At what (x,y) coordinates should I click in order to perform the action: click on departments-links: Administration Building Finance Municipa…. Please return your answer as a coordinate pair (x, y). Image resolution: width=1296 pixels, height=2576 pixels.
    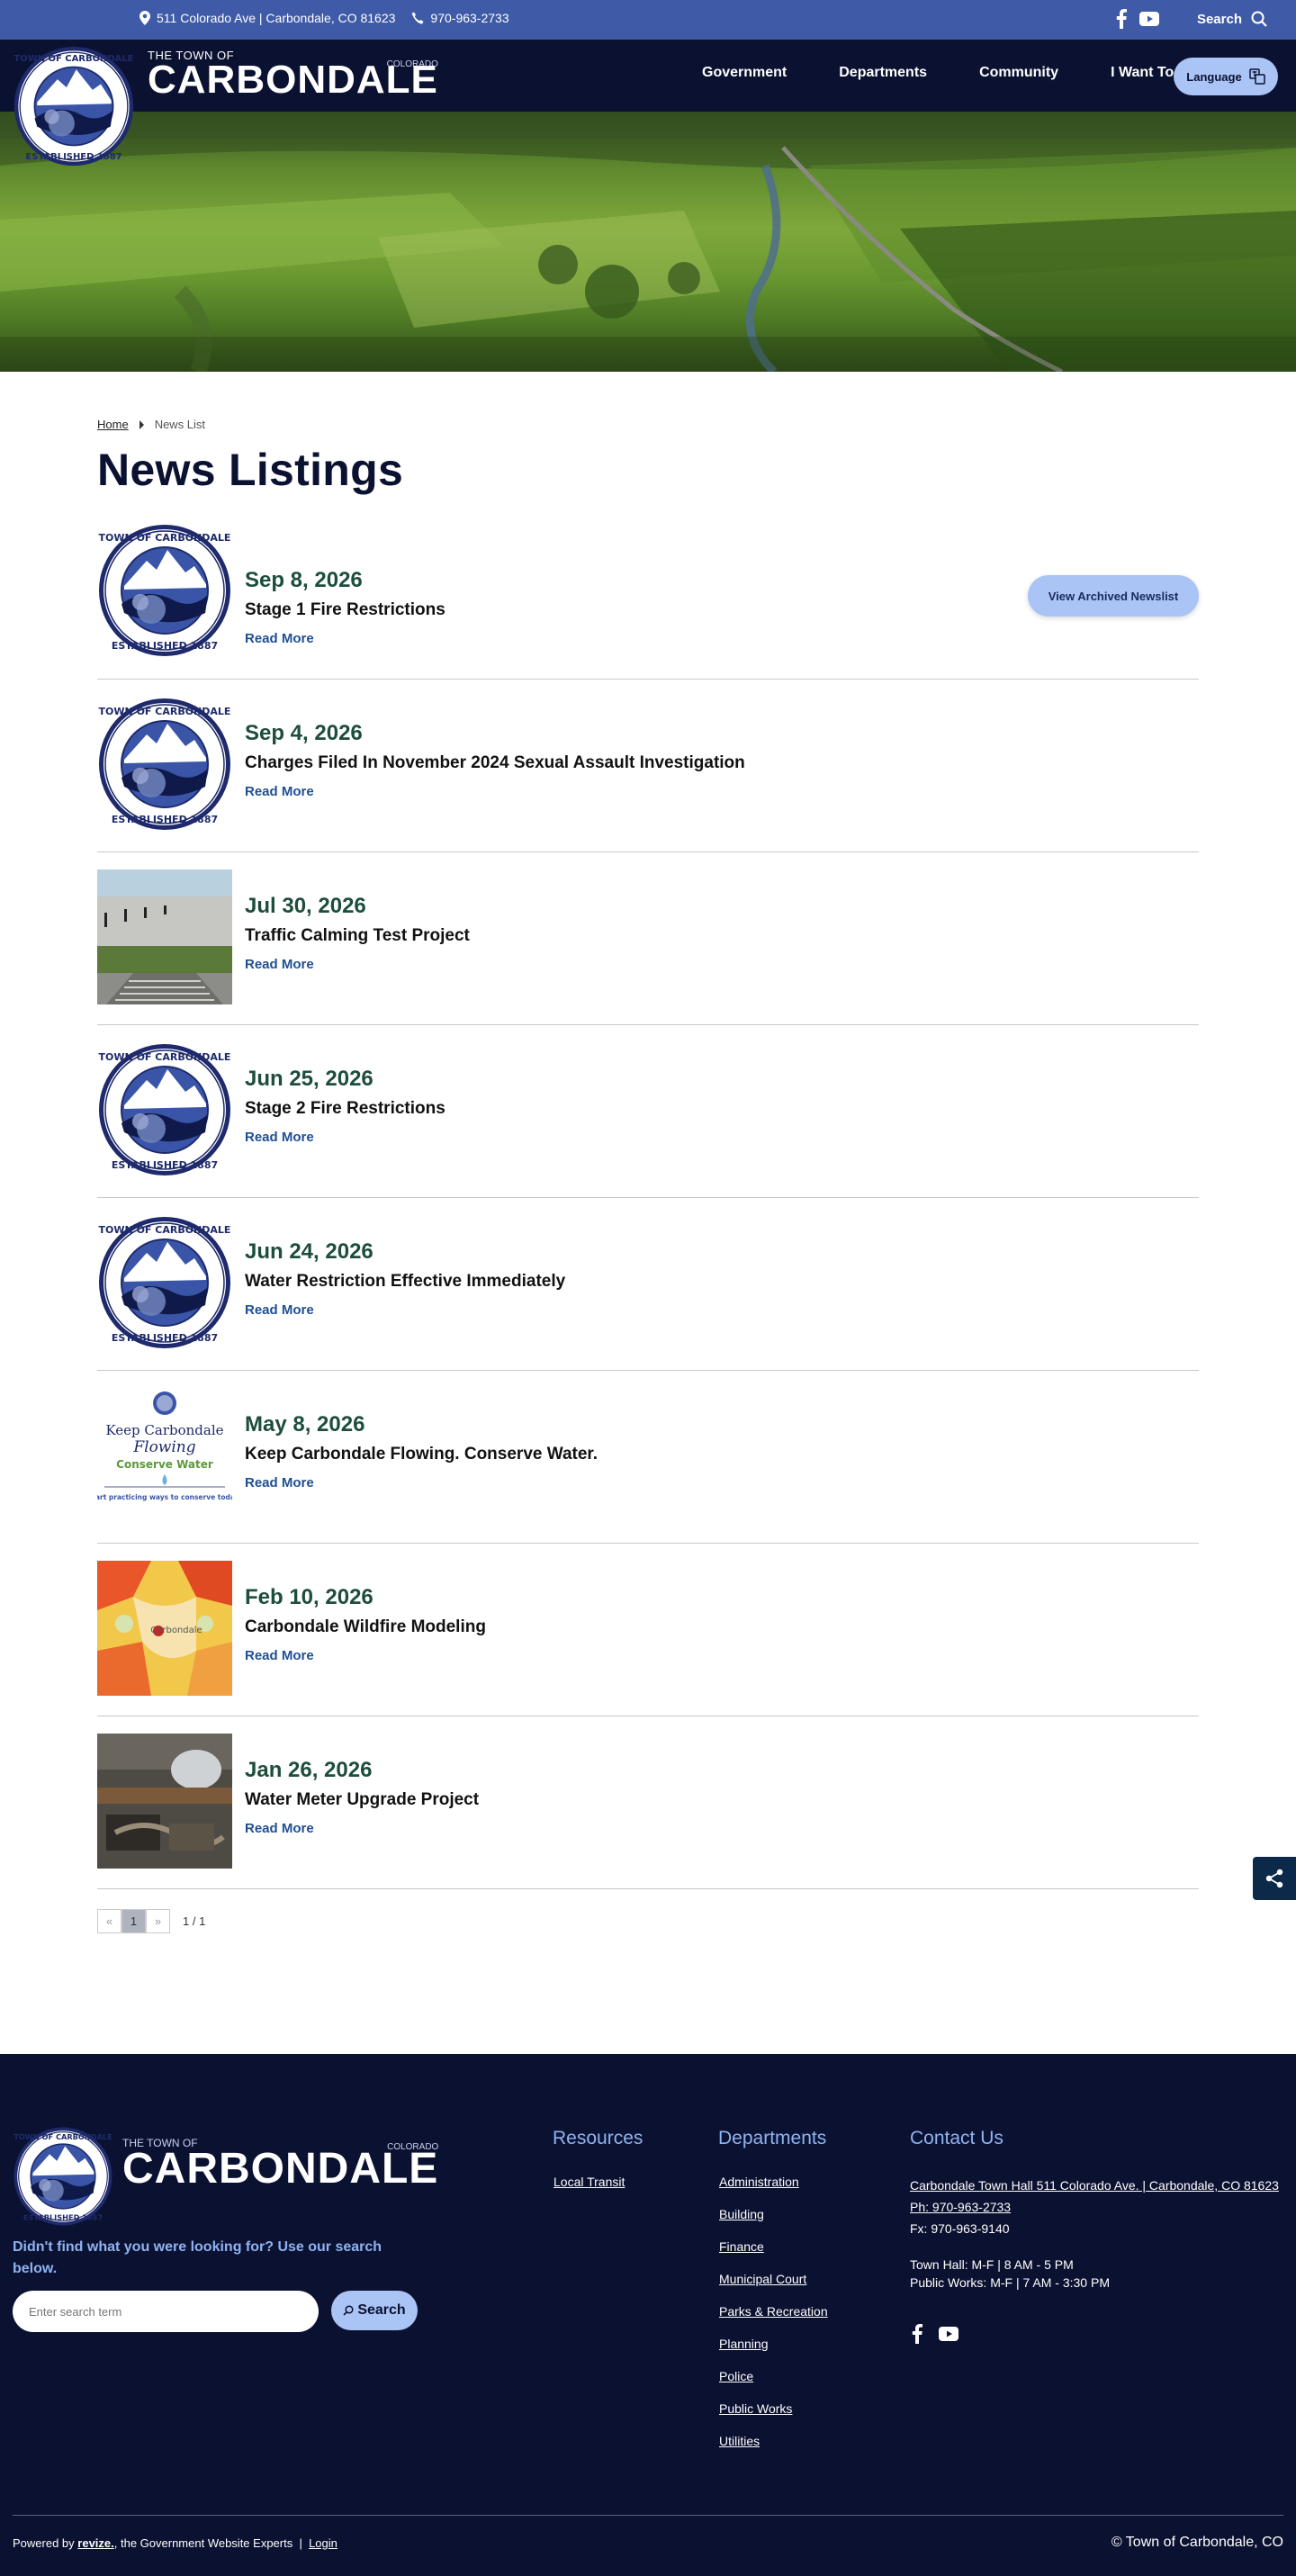
    Looking at the image, I should click on (773, 2320).